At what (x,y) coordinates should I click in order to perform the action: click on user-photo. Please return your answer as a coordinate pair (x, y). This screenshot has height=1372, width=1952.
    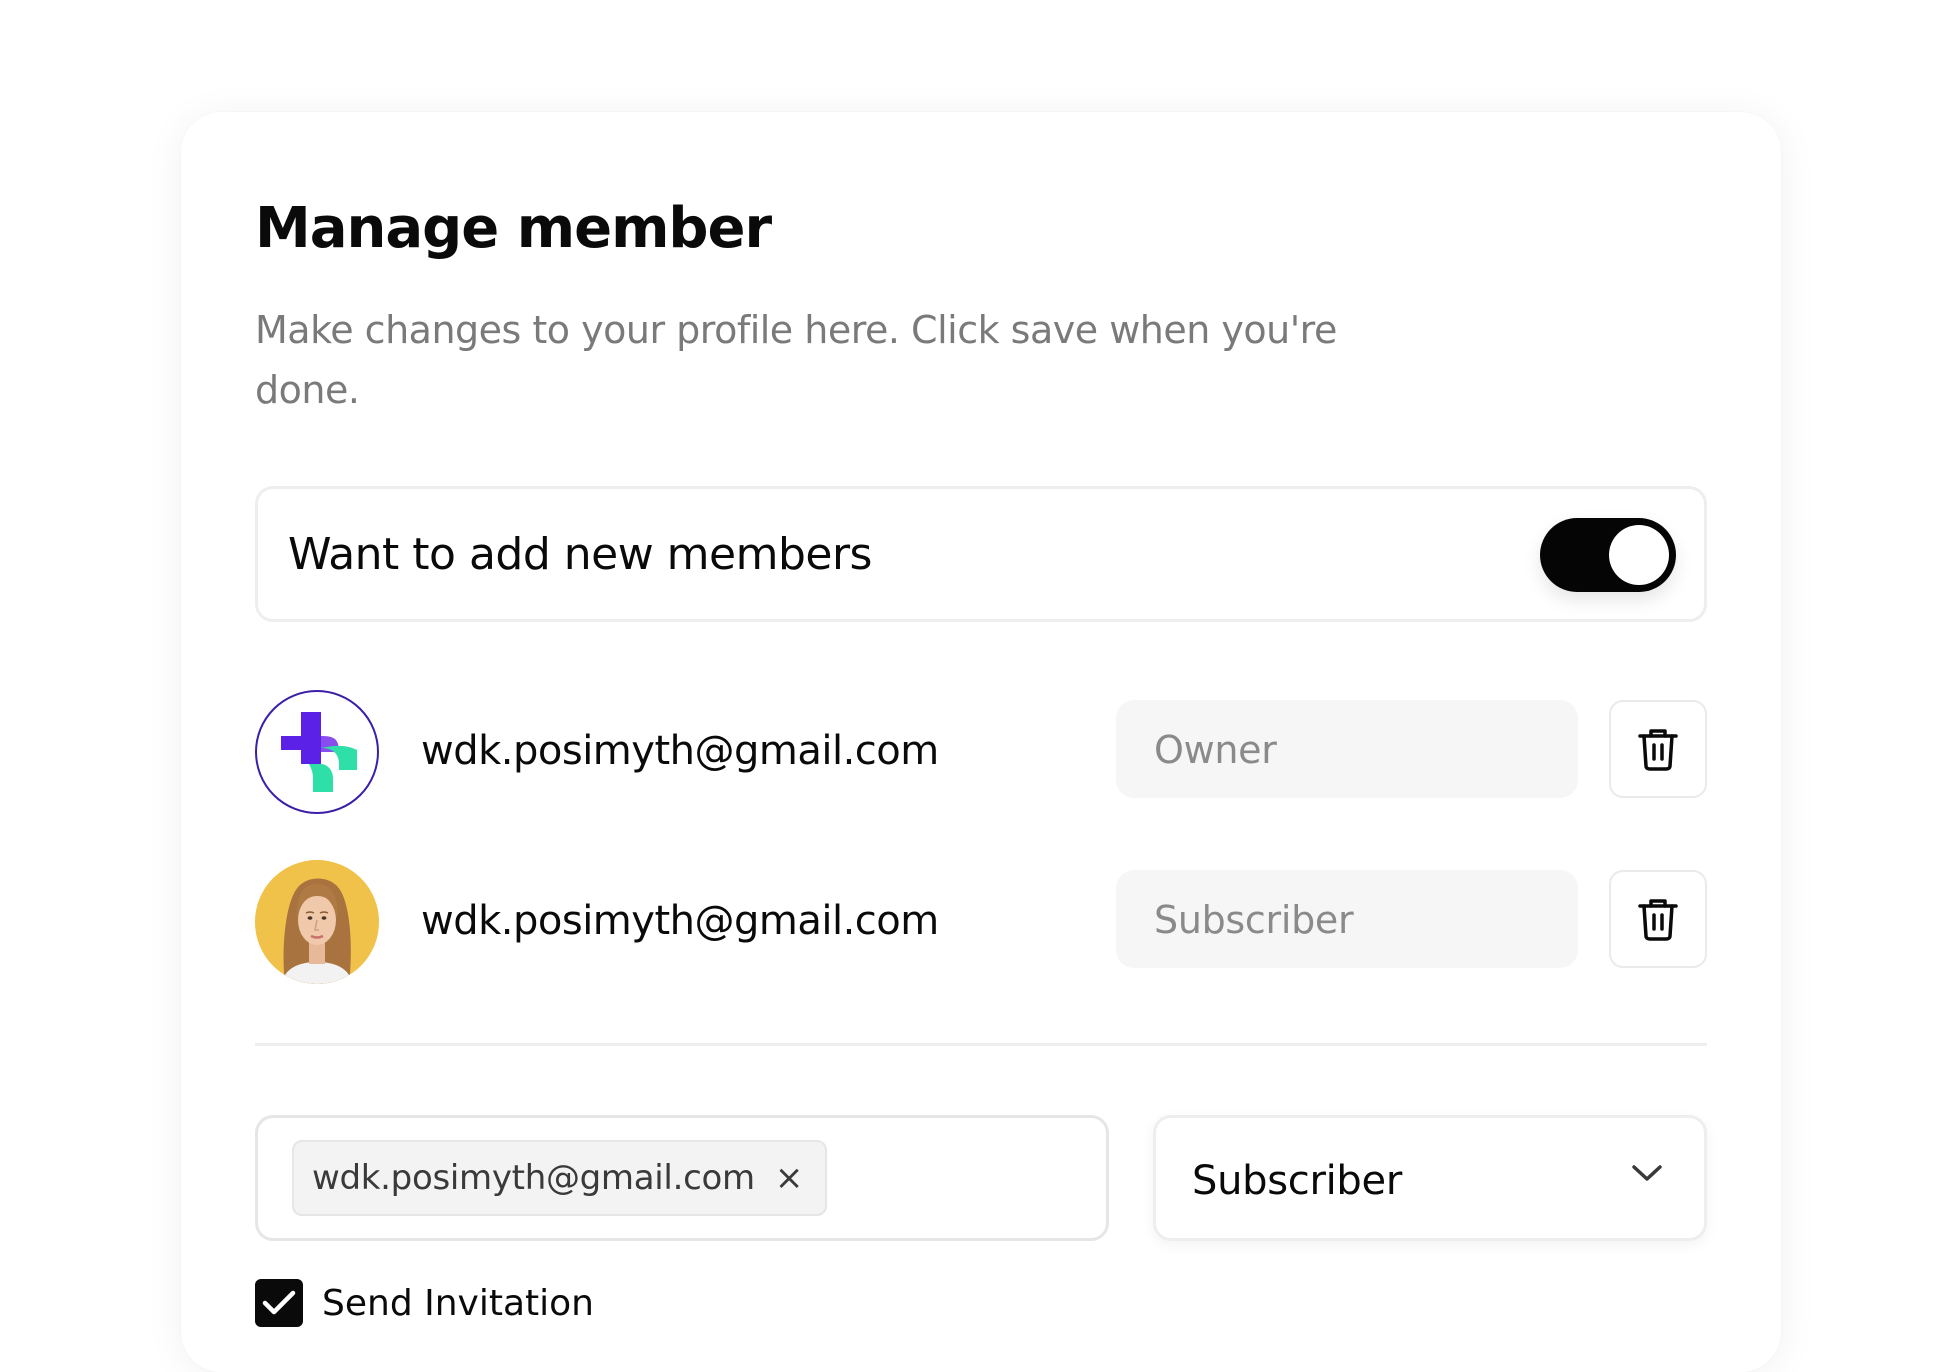
    Looking at the image, I should click on (317, 922).